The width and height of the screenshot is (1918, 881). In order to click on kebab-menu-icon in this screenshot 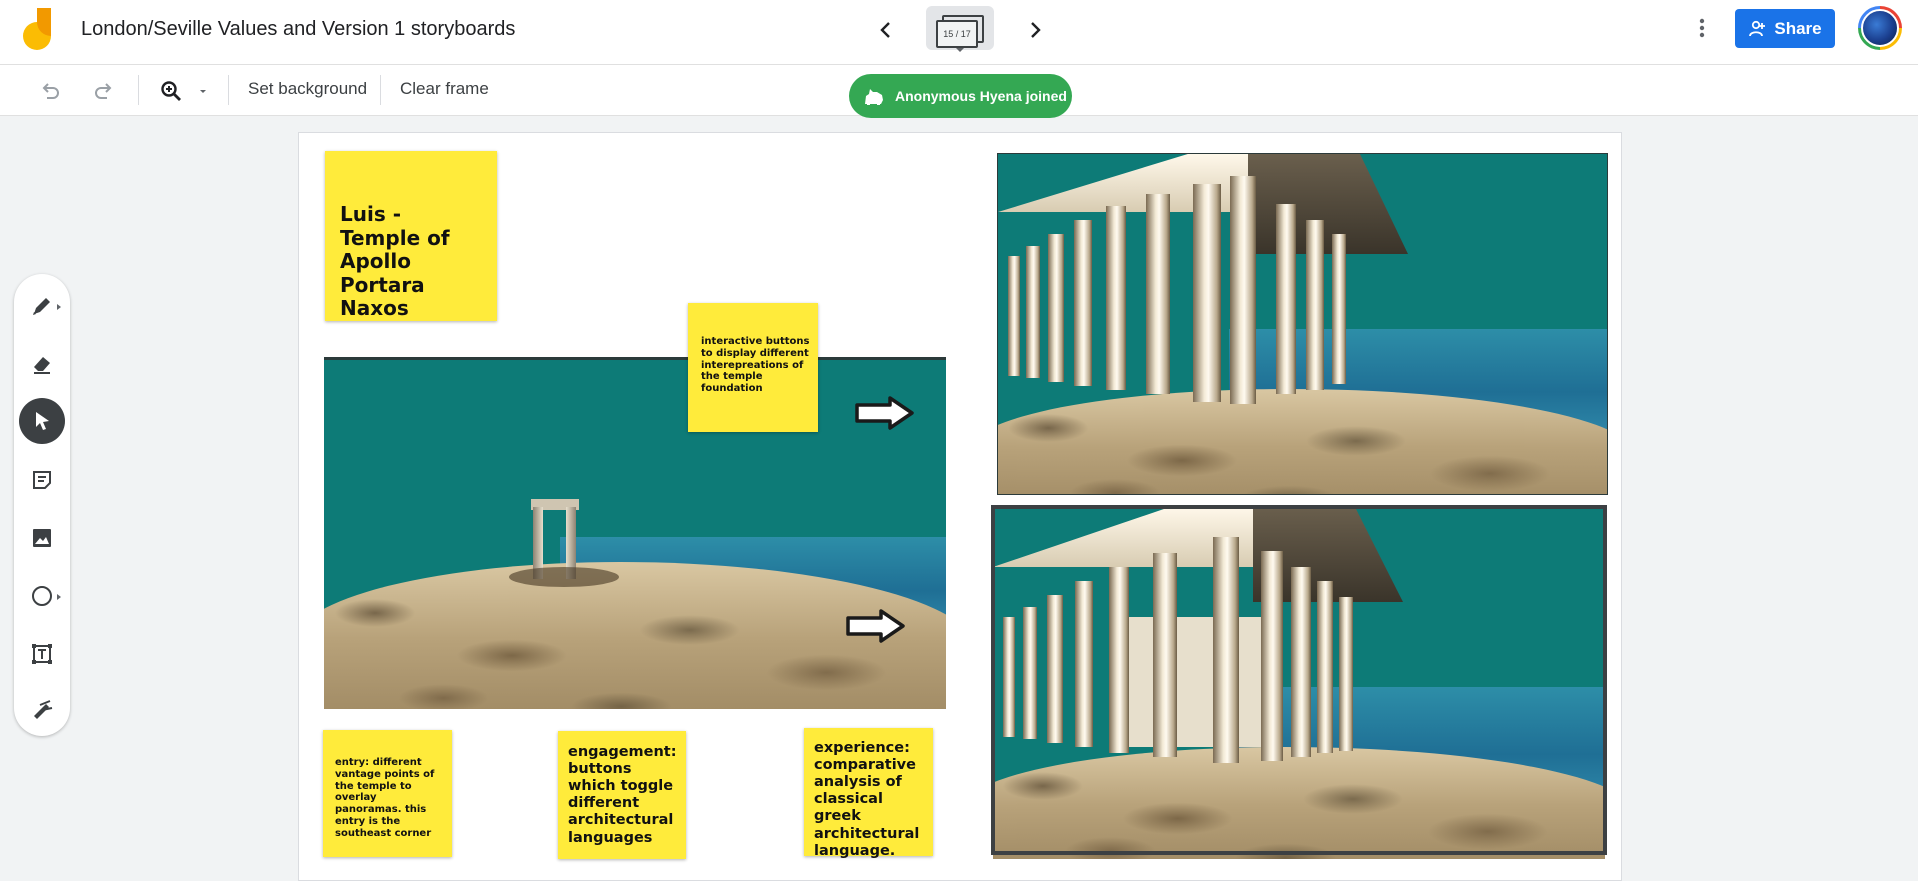, I will do `click(1702, 28)`.